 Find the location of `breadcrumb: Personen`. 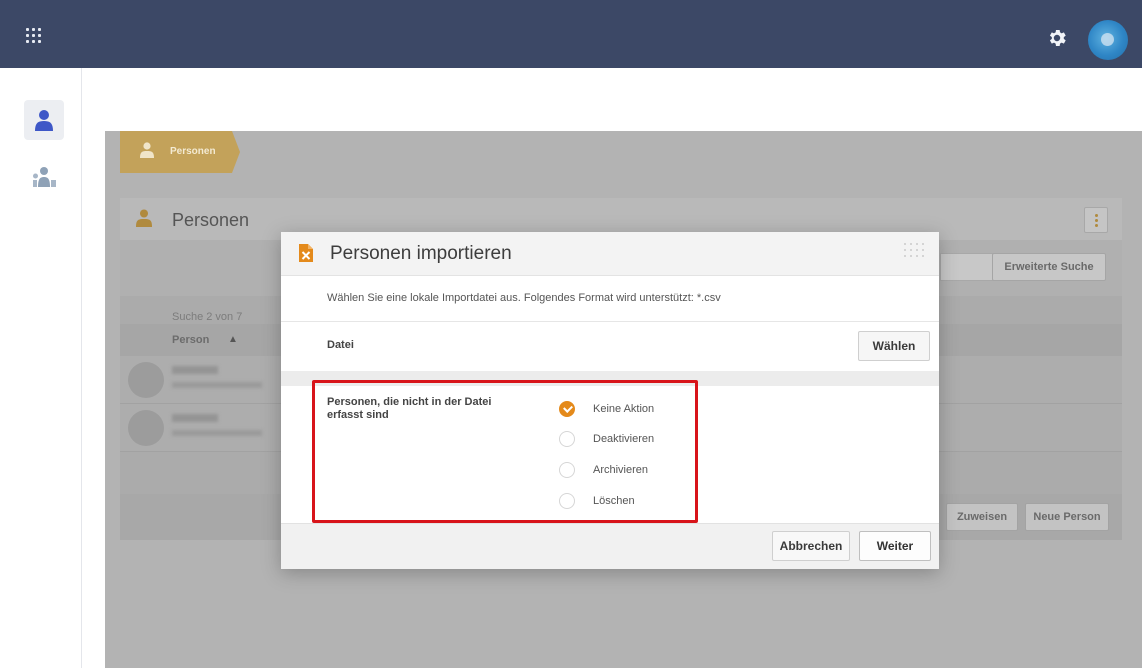

breadcrumb: Personen is located at coordinates (180, 152).